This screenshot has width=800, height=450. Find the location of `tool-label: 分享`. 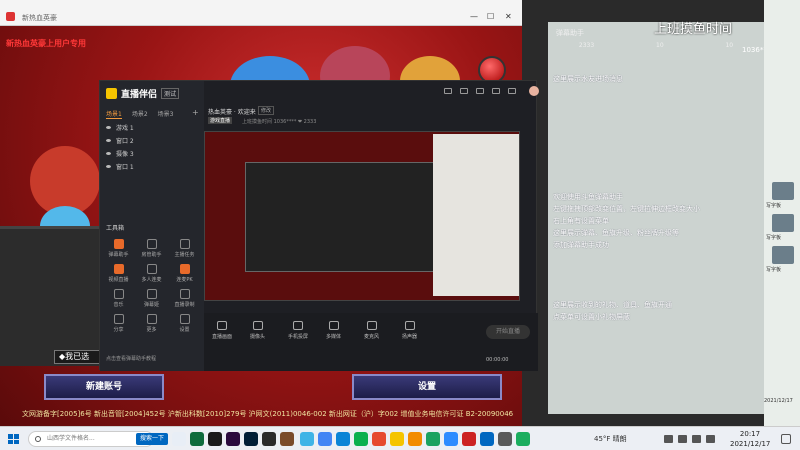

tool-label: 分享 is located at coordinates (118, 330).